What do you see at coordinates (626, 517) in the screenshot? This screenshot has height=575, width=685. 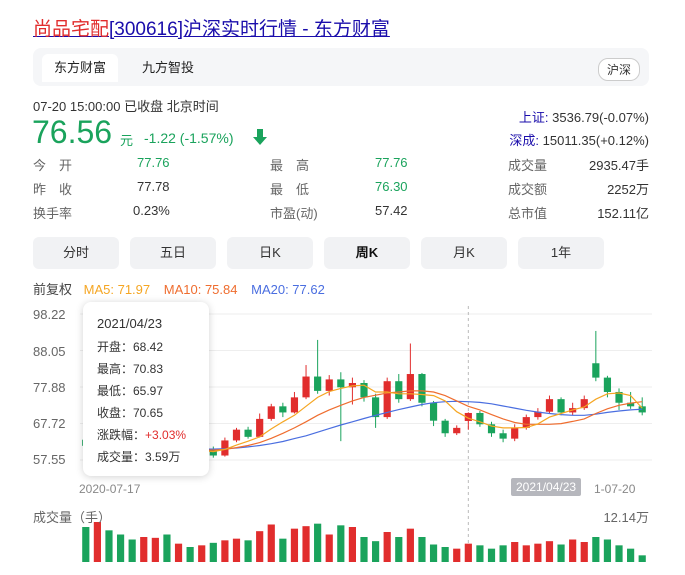 I see `volume-panel-max: 12.14万` at bounding box center [626, 517].